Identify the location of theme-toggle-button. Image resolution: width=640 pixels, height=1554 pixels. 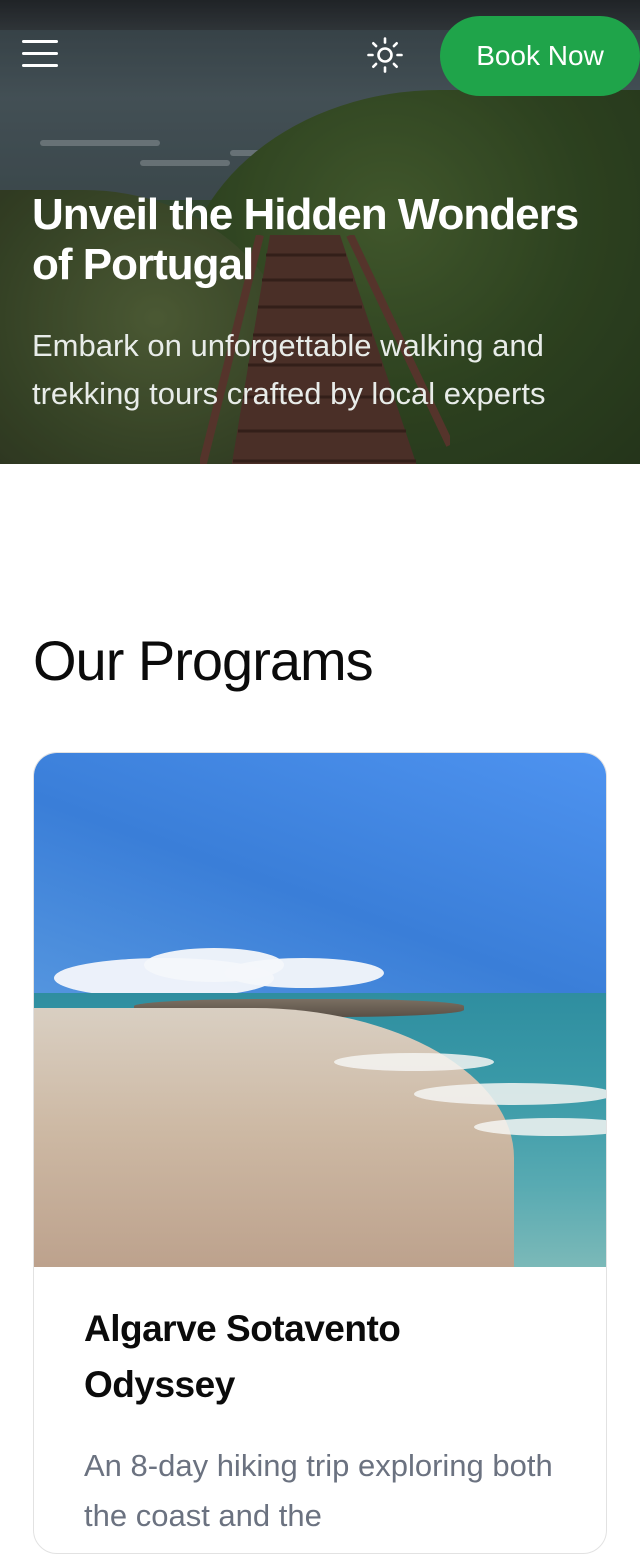
(385, 55).